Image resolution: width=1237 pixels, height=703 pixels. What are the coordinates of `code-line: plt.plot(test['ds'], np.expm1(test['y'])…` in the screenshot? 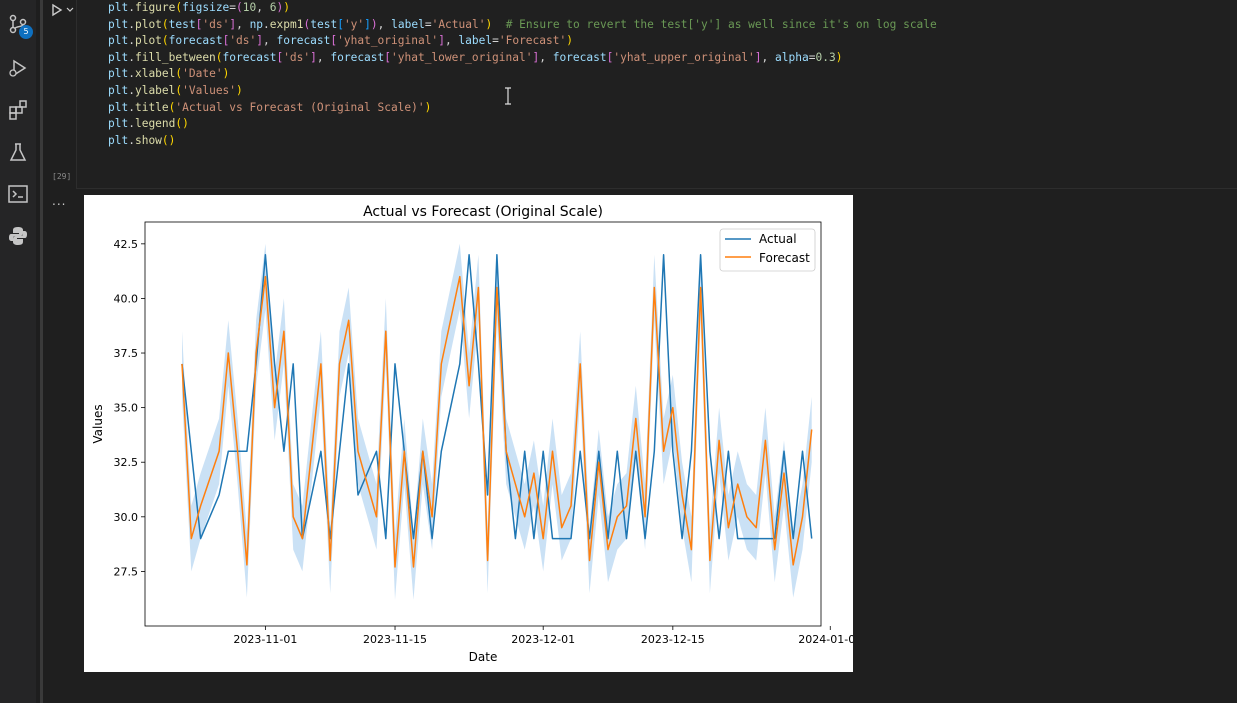 It's located at (522, 24).